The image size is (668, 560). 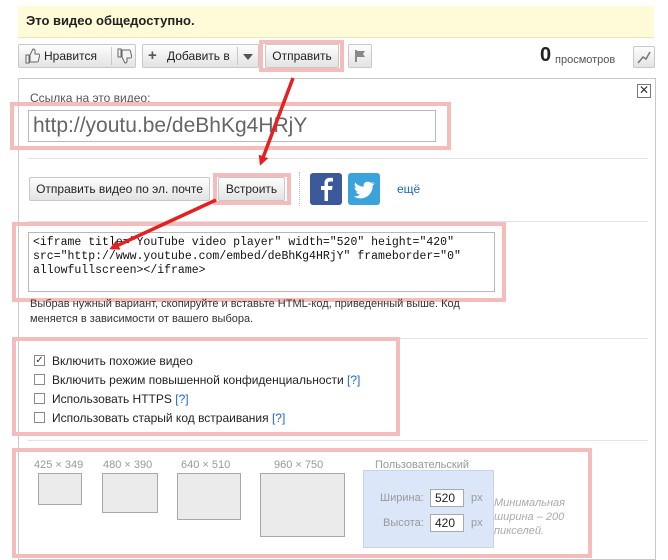 I want to click on option-label: Использовать HTTPS, so click(x=112, y=399).